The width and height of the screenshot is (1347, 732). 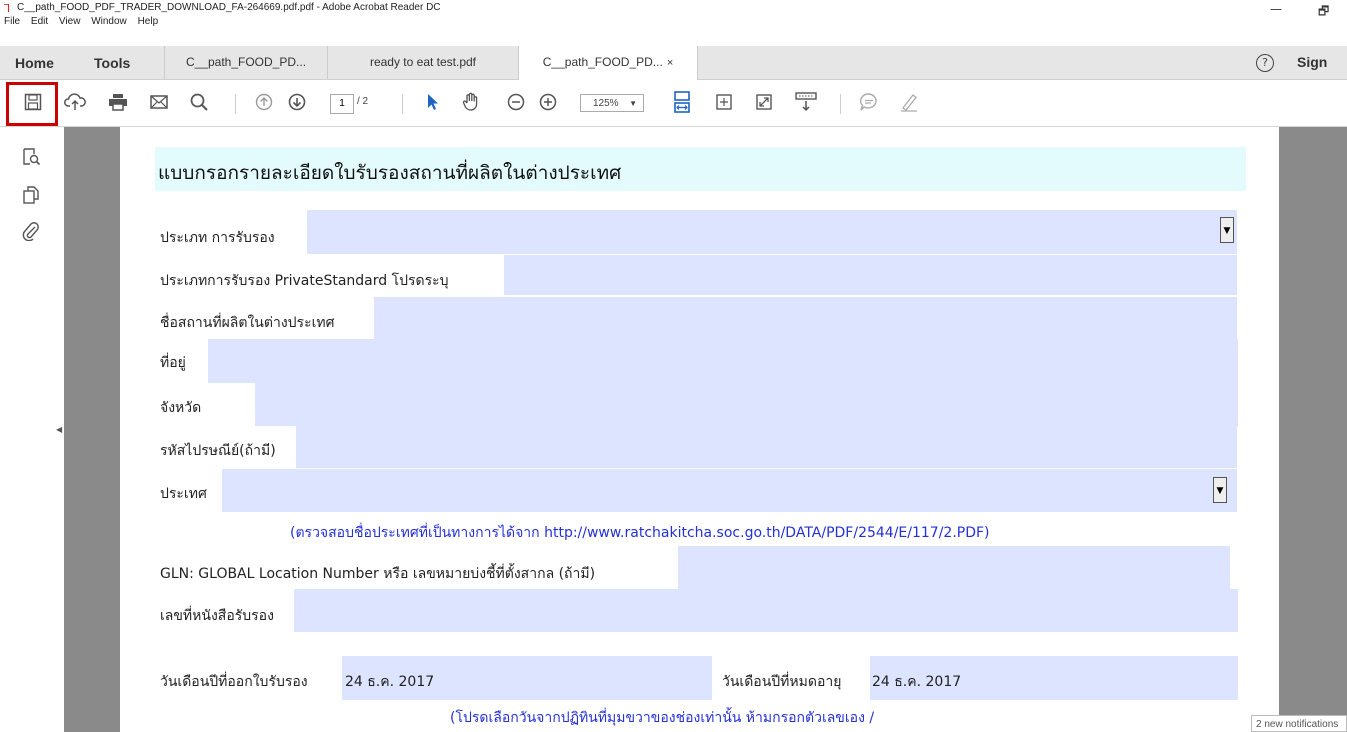 I want to click on zoom-out-icon, so click(x=516, y=102).